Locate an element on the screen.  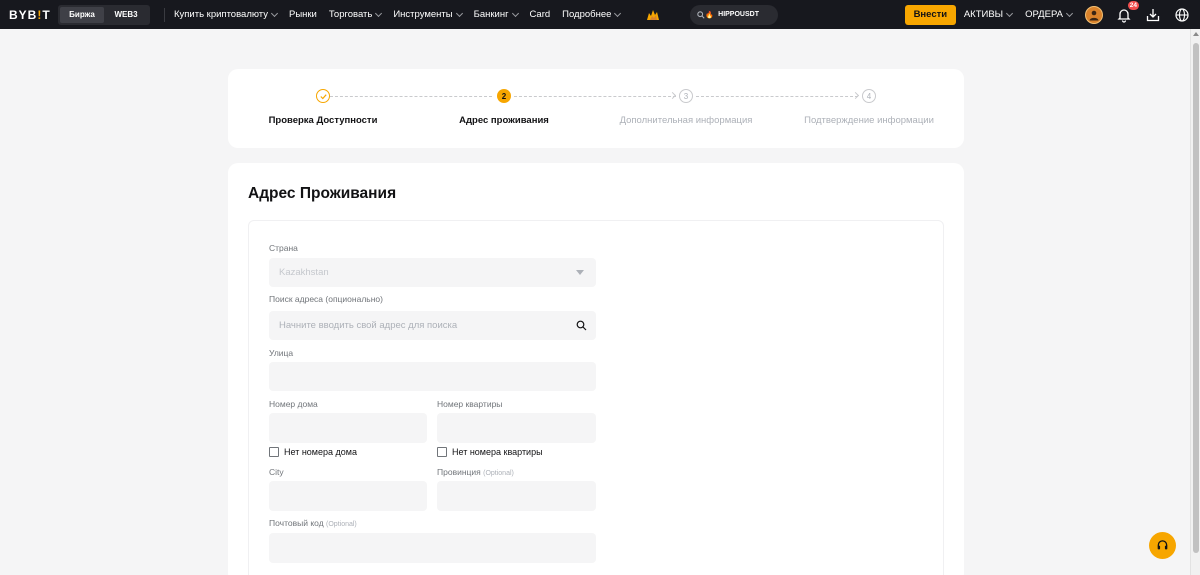
street-label: Улица is located at coordinates (281, 353).